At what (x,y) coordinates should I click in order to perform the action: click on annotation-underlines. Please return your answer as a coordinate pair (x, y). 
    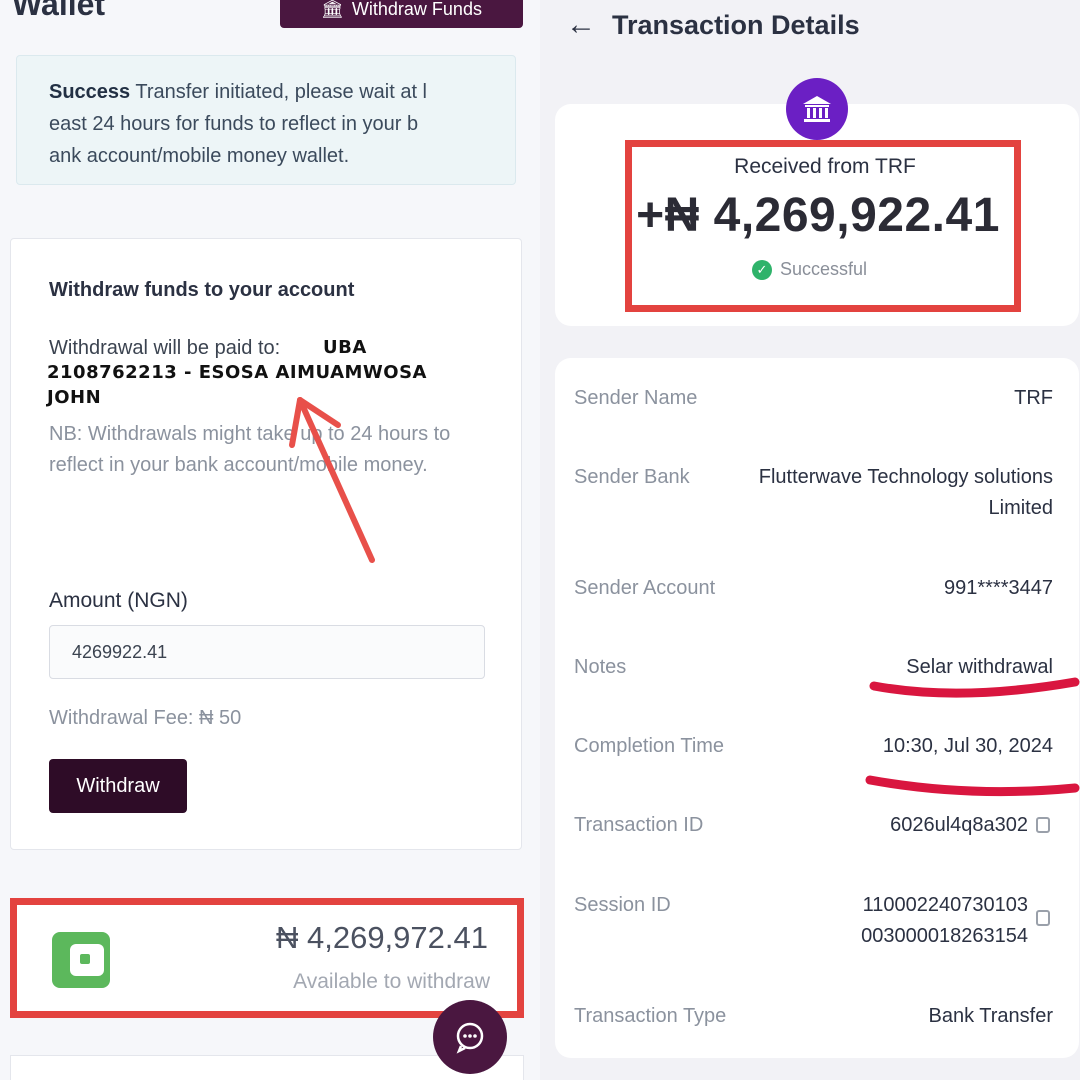
    Looking at the image, I should click on (972, 737).